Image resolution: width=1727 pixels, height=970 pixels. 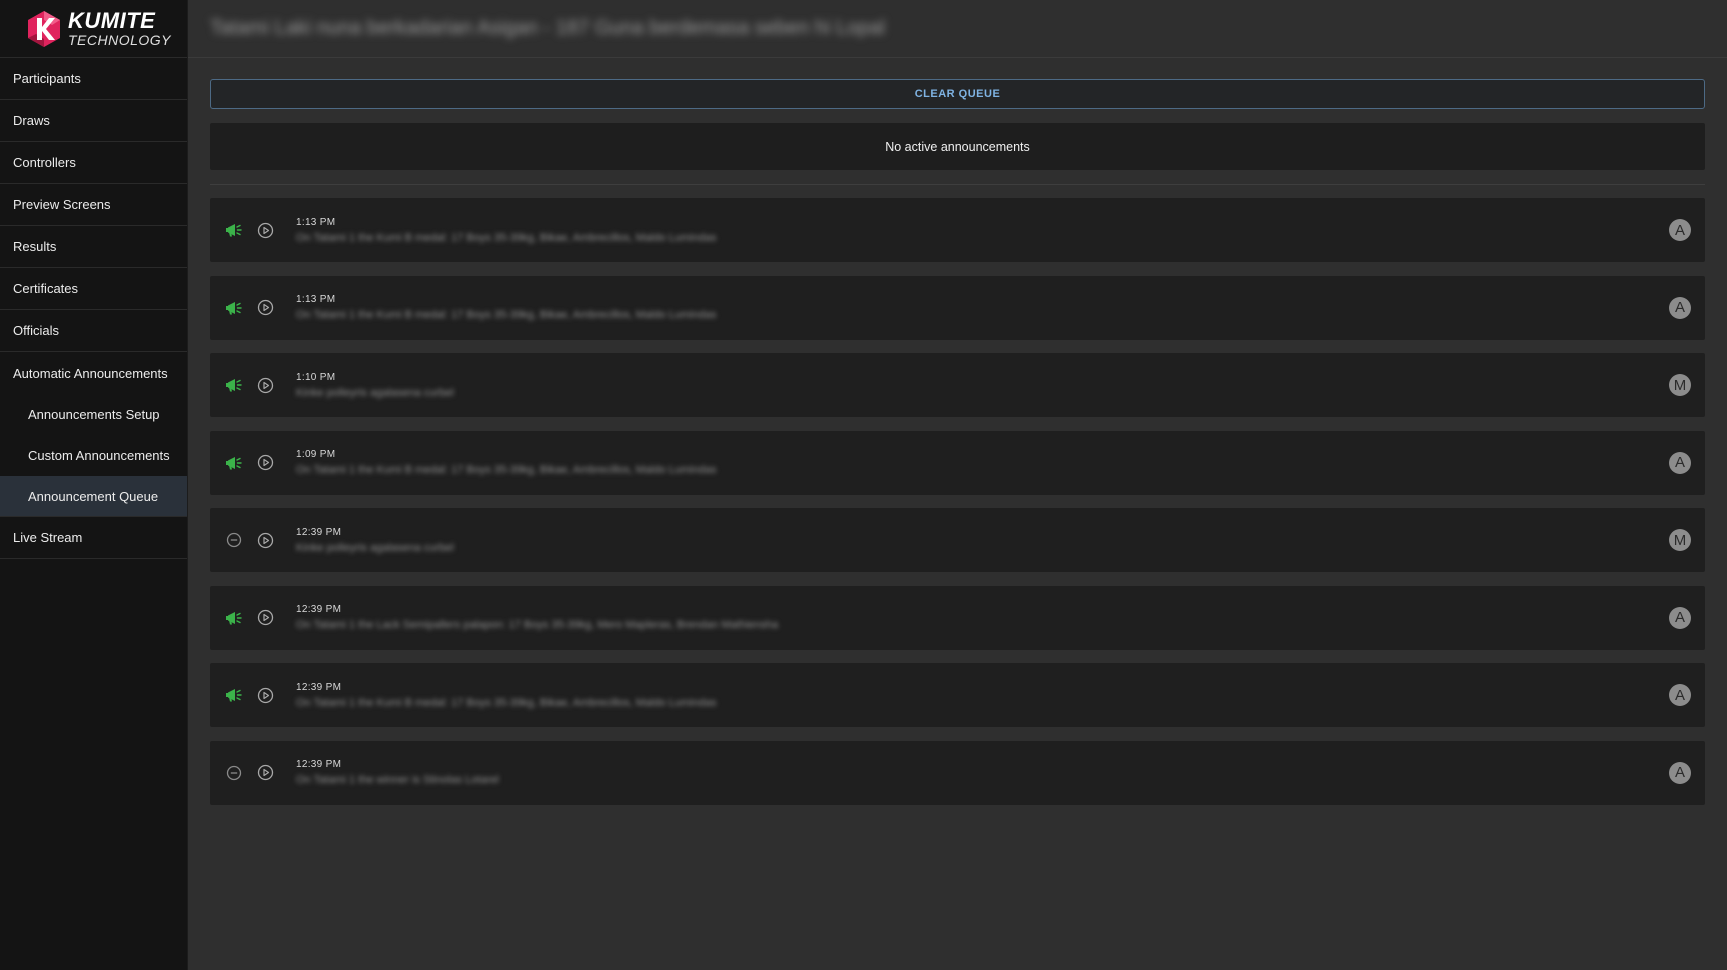 What do you see at coordinates (93, 496) in the screenshot?
I see `sidebar-subitem-announcement-queue: Announcement Queue` at bounding box center [93, 496].